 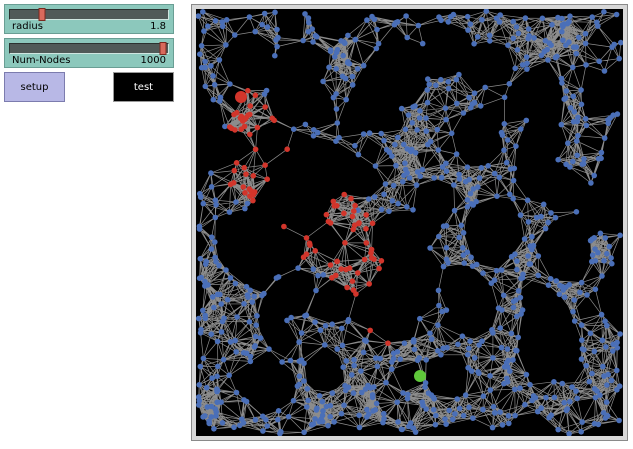 I want to click on radius-slider-thumb, so click(x=42, y=14).